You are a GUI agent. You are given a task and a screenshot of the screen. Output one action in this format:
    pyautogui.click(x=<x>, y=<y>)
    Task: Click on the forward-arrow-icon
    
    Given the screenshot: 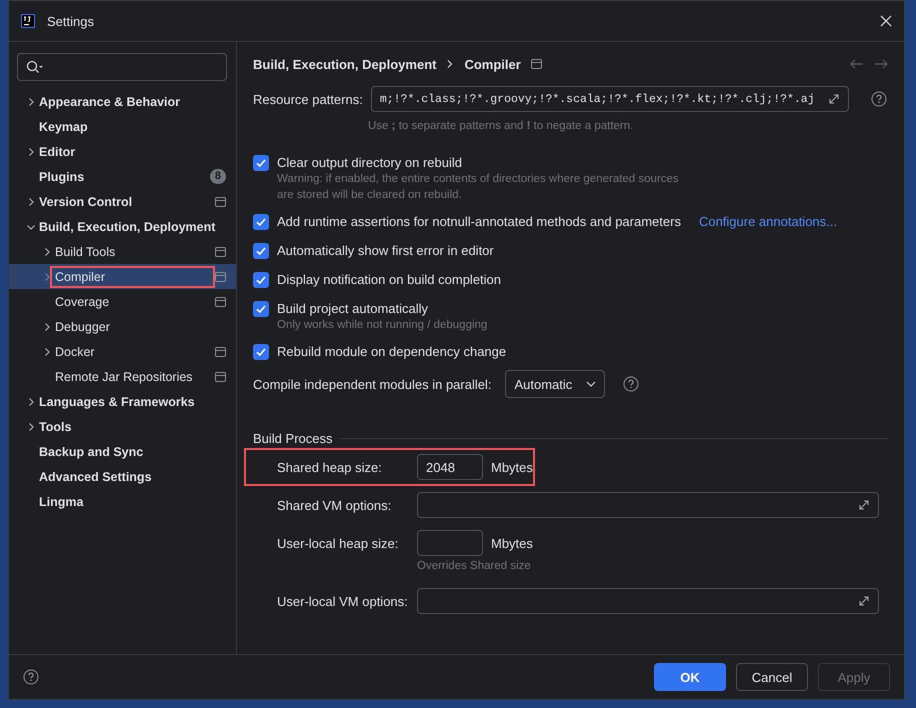 What is the action you would take?
    pyautogui.click(x=881, y=64)
    